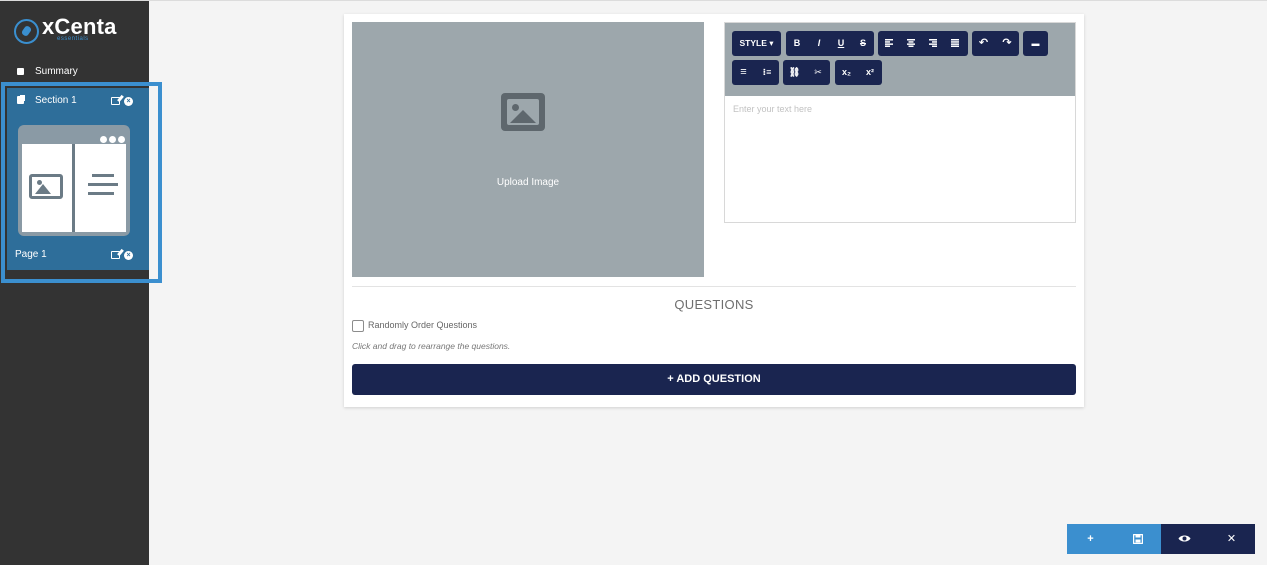  What do you see at coordinates (933, 43) in the screenshot?
I see `align-right-icon` at bounding box center [933, 43].